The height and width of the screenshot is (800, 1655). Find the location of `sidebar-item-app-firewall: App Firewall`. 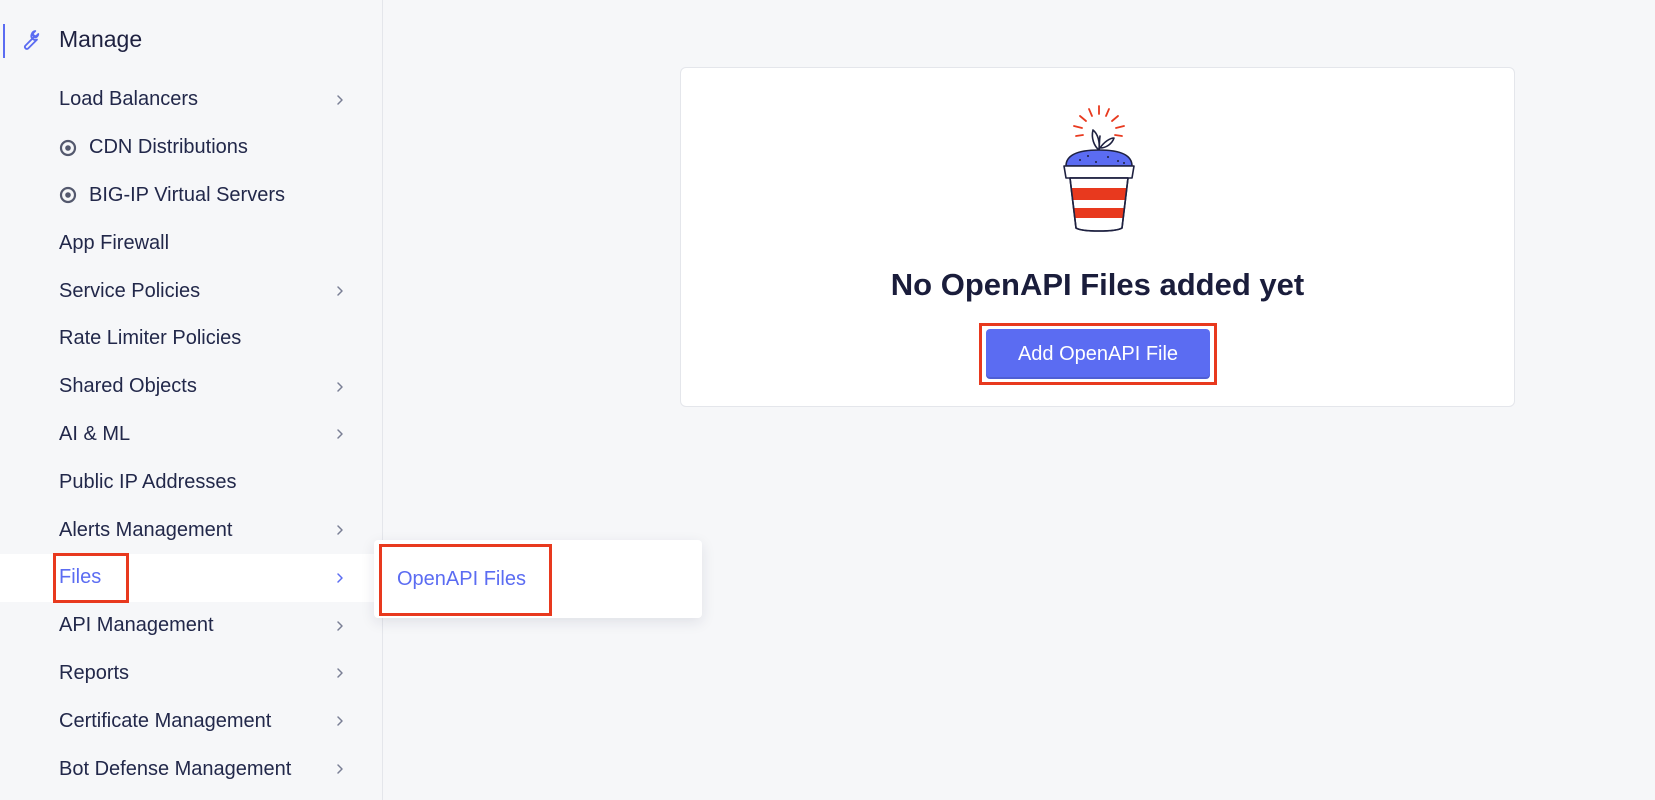

sidebar-item-app-firewall: App Firewall is located at coordinates (191, 243).